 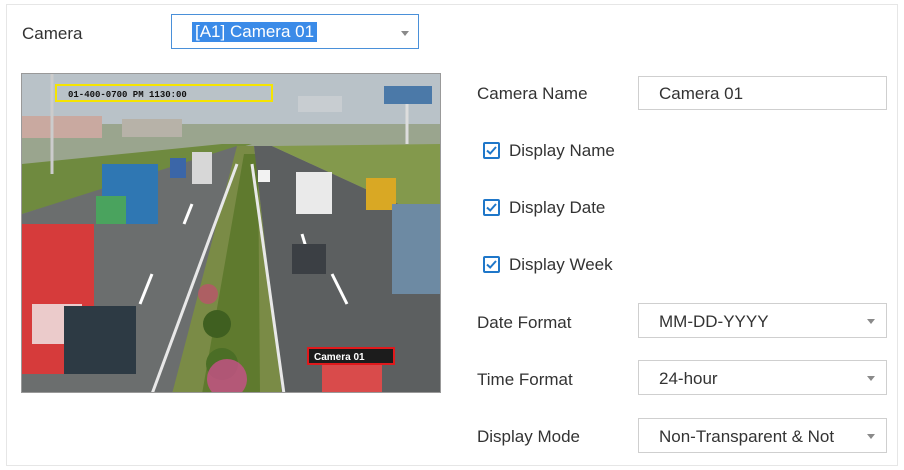 I want to click on camera-name-value: Camera 01, so click(x=701, y=93).